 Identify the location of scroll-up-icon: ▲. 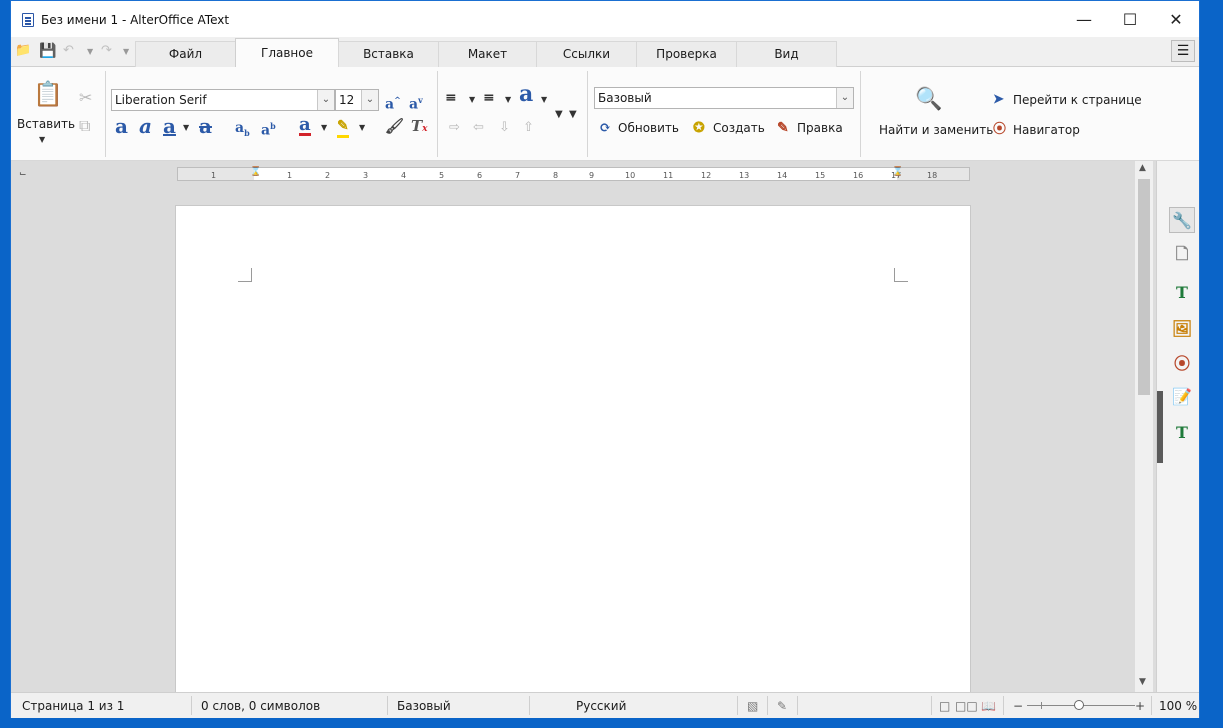
(1142, 168).